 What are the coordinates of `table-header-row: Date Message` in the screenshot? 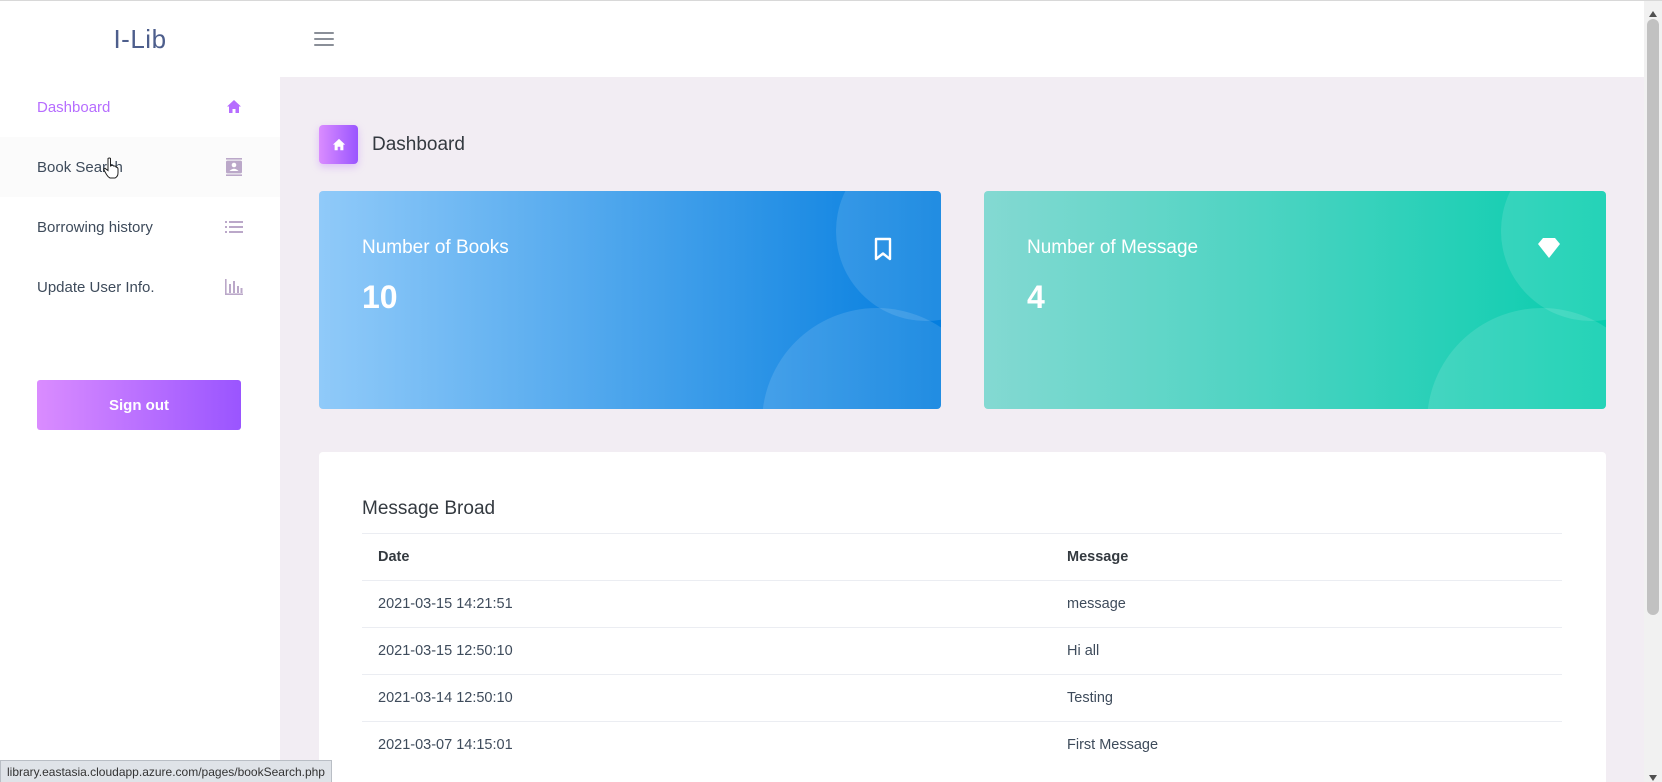 It's located at (962, 557).